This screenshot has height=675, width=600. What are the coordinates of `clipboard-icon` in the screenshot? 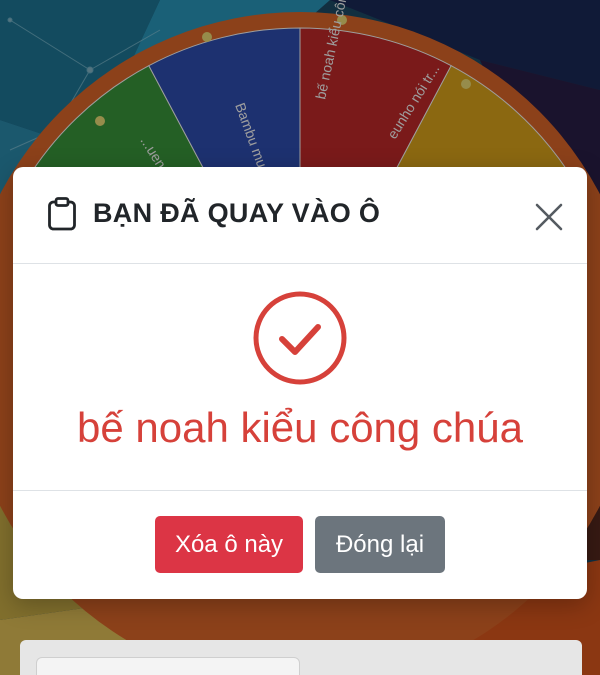 It's located at (62, 214).